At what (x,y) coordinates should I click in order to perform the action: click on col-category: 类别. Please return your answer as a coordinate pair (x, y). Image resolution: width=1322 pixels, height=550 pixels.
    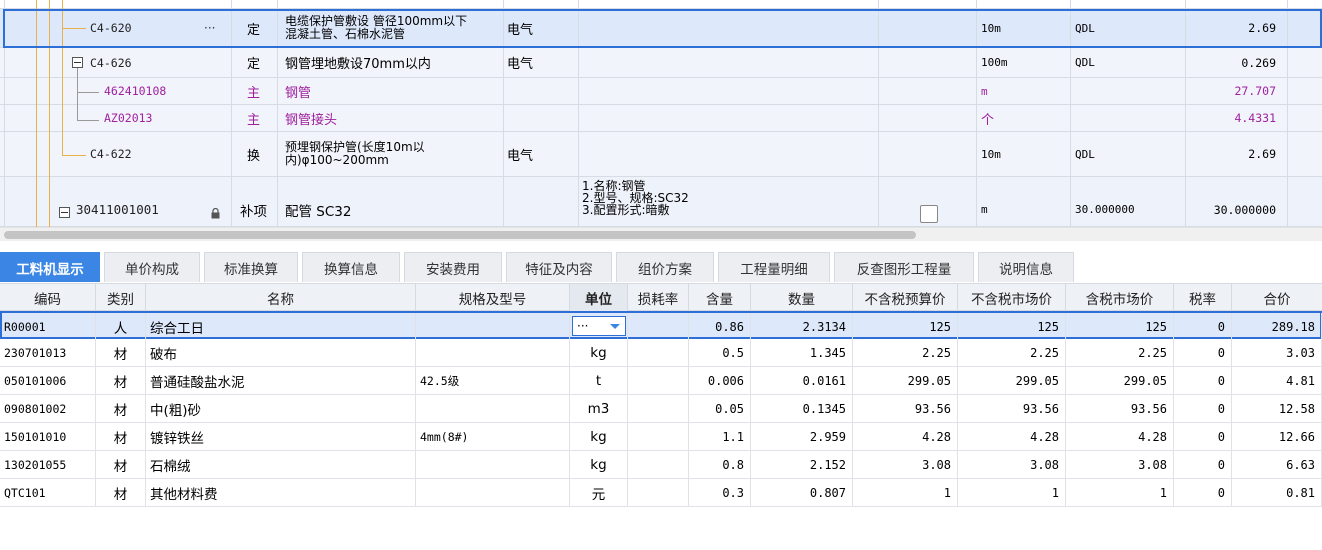
    Looking at the image, I should click on (121, 297).